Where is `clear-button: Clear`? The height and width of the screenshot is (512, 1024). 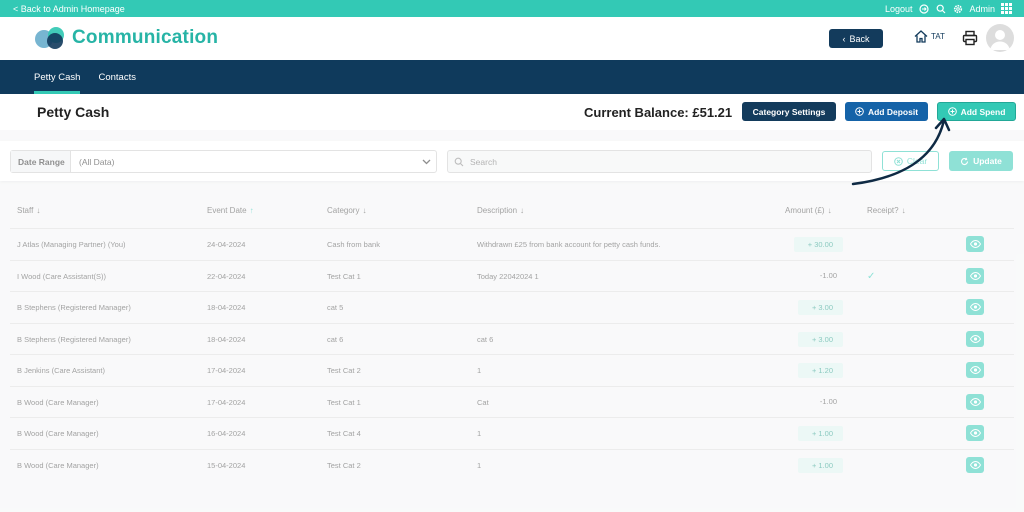 clear-button: Clear is located at coordinates (910, 161).